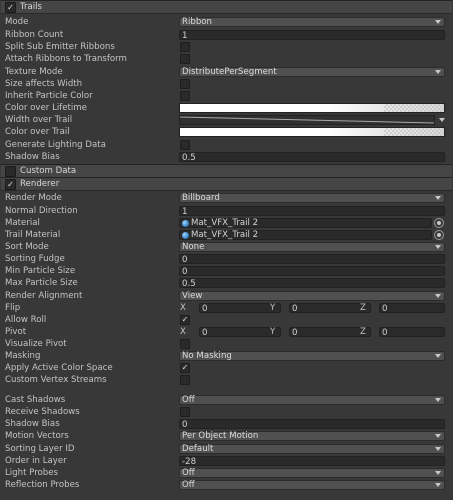 This screenshot has width=453, height=500. What do you see at coordinates (312, 22) in the screenshot?
I see `mode-dropdown: Ribbon` at bounding box center [312, 22].